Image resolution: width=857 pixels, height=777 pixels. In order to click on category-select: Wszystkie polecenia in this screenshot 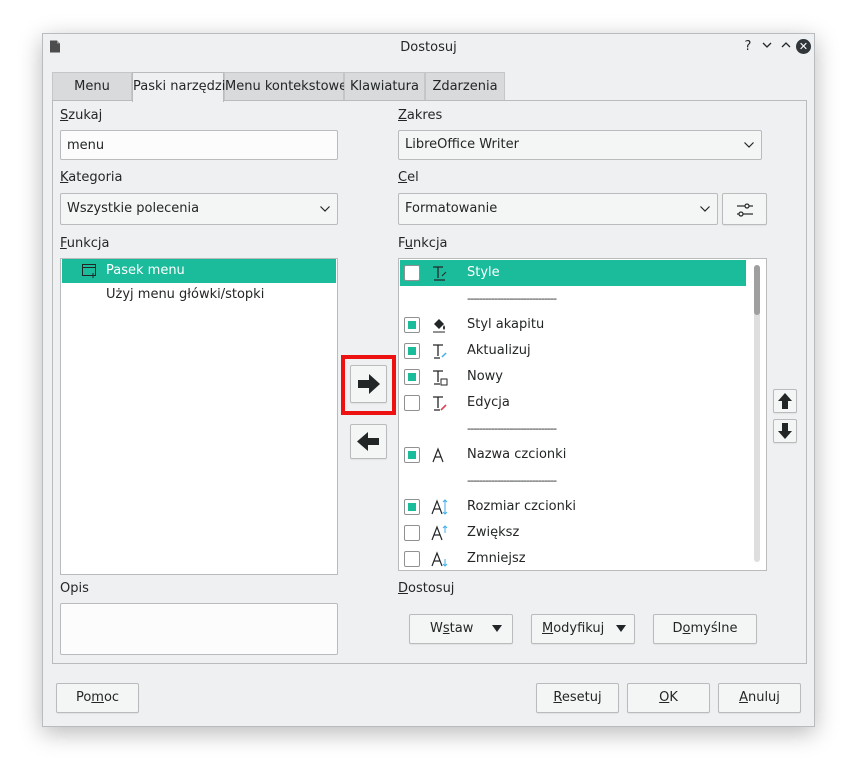, I will do `click(199, 209)`.